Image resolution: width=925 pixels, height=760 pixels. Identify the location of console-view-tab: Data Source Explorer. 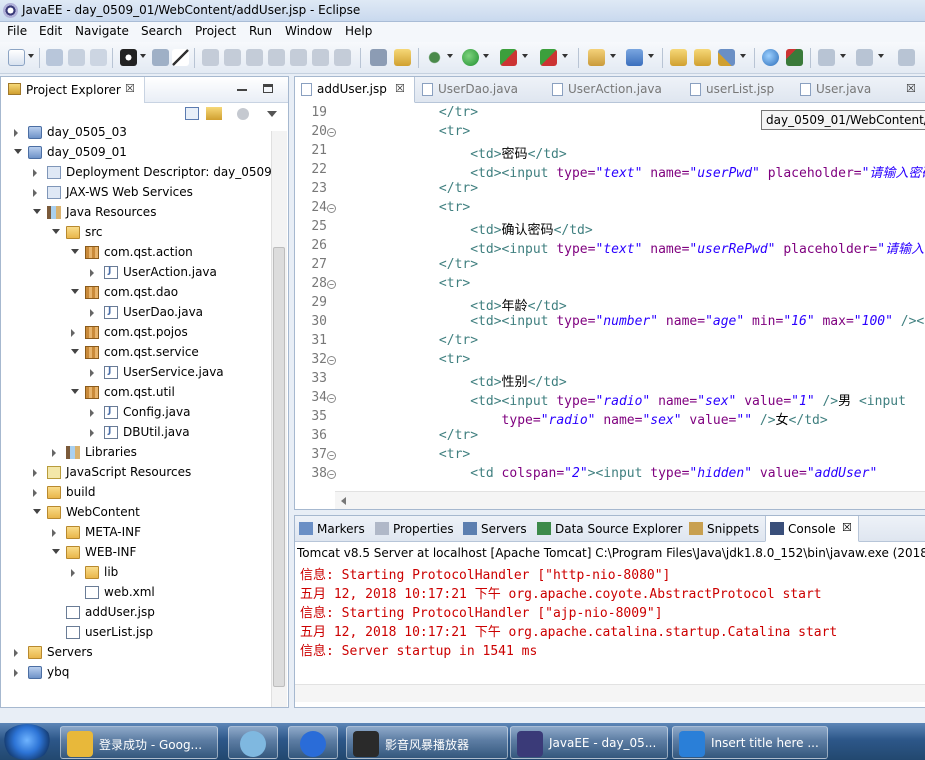
(609, 529).